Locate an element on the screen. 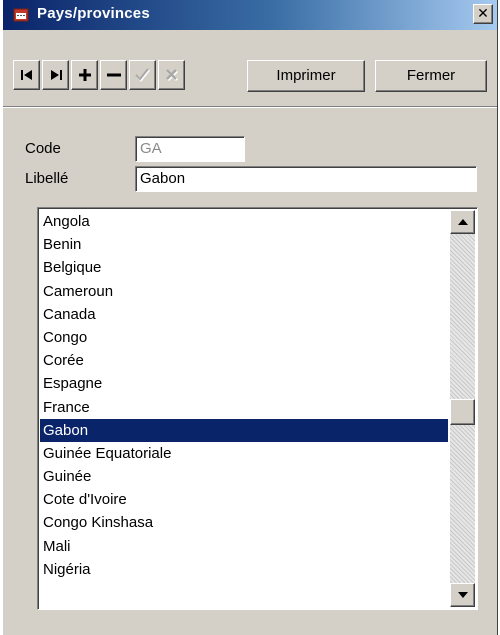 This screenshot has height=635, width=500. last-record-button is located at coordinates (55, 75).